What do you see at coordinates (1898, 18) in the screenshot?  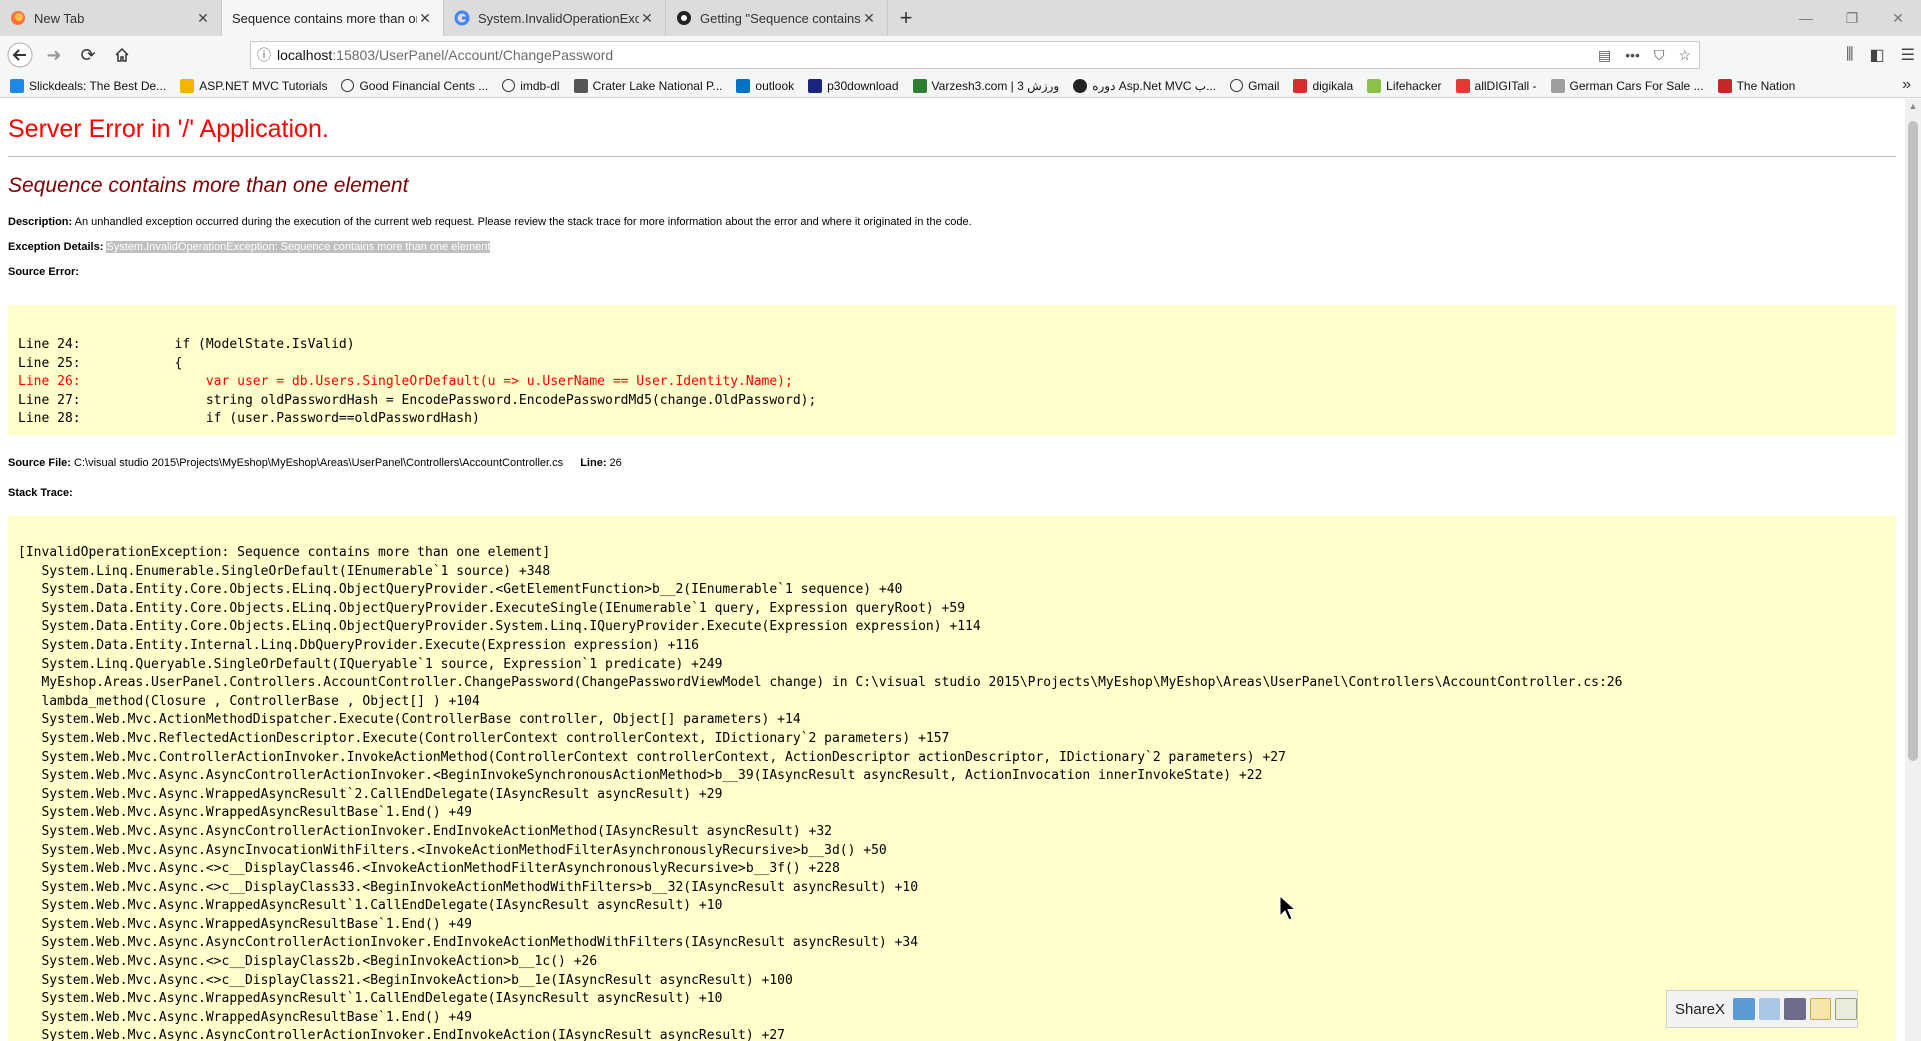 I see `close-window-icon: ✕` at bounding box center [1898, 18].